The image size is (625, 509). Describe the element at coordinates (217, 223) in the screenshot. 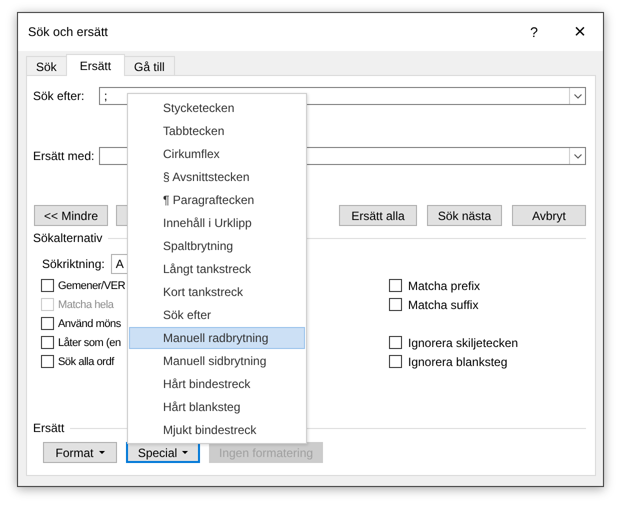

I see `menu-item: Innehåll i Urklipp` at that location.